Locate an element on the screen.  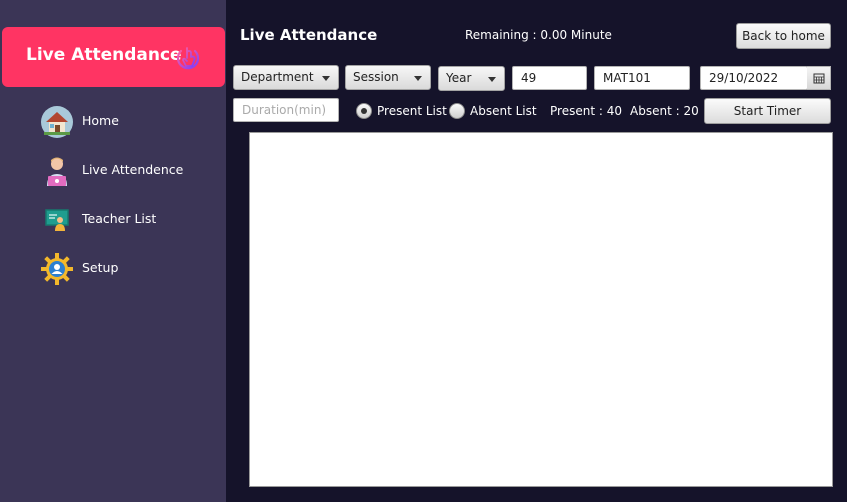
sidebar-item-teacher-list: Teacher List is located at coordinates (130, 220).